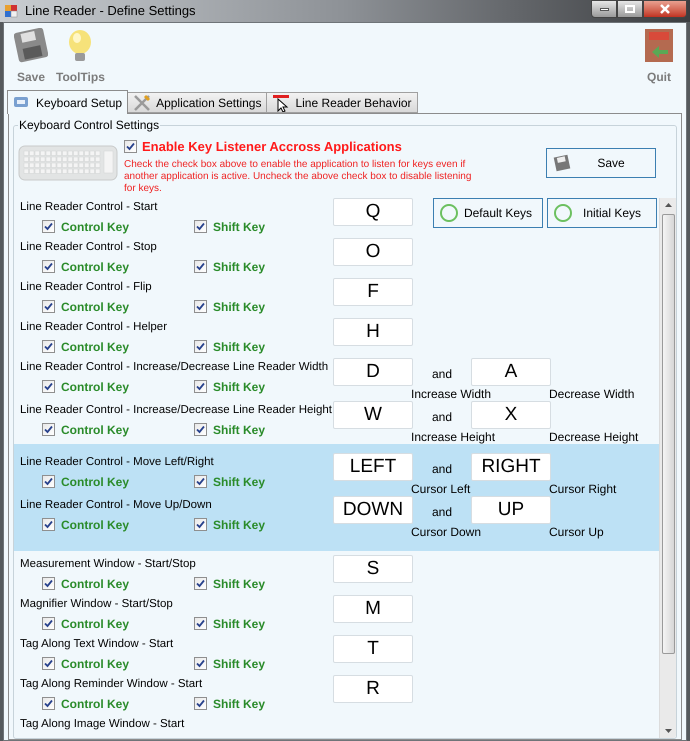 The image size is (690, 741). What do you see at coordinates (298, 176) in the screenshot?
I see `listener-description: Check the check box above to enable the application to listen for keys even if another application is active. Uncheck the above check box to disable listening for keys.` at bounding box center [298, 176].